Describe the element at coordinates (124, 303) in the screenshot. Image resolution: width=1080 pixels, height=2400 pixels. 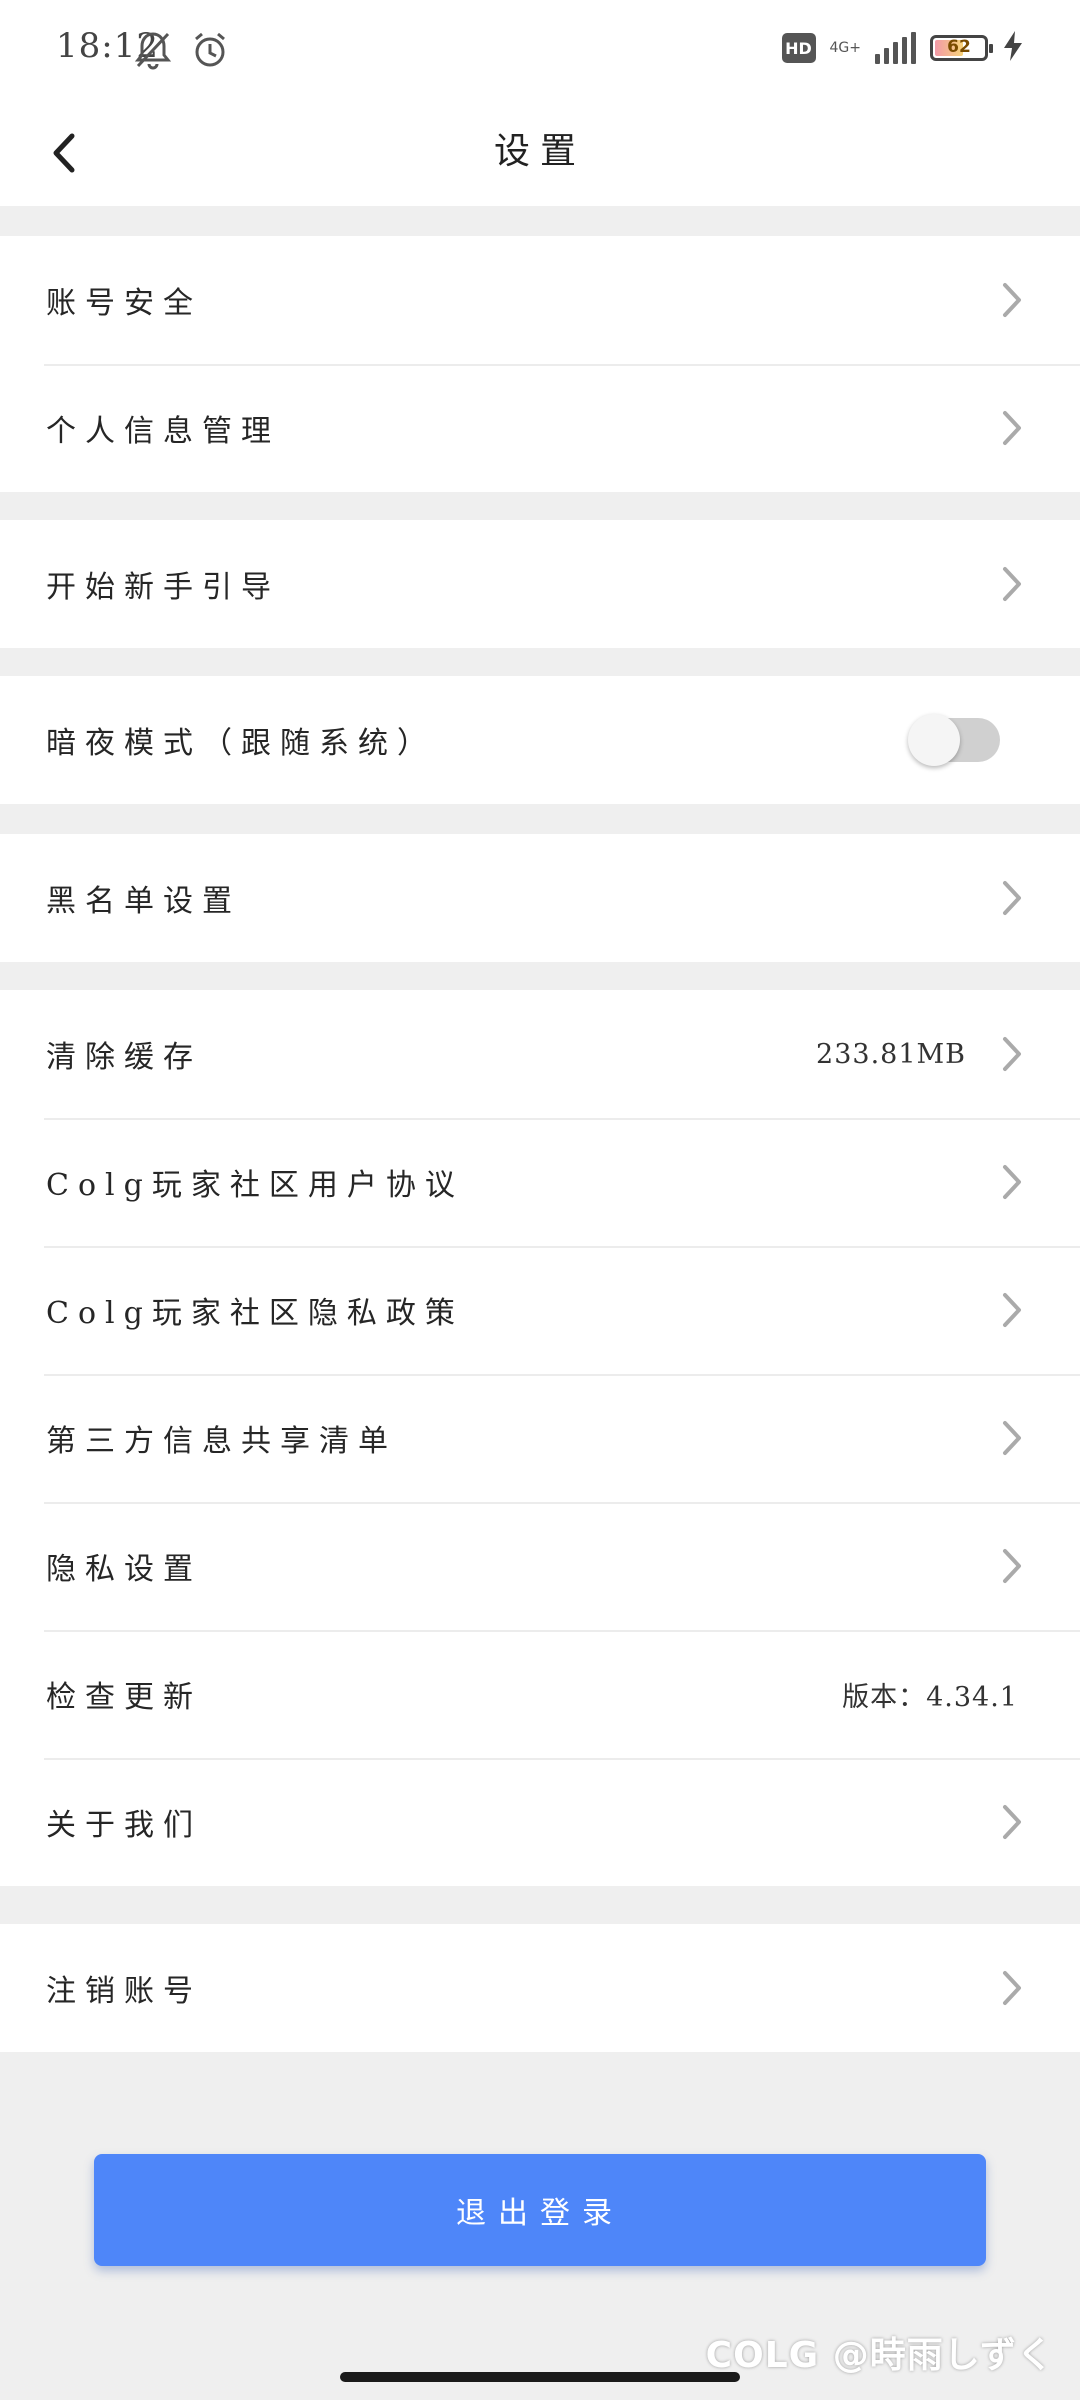
I see `settings-item-label: 账号安全` at that location.